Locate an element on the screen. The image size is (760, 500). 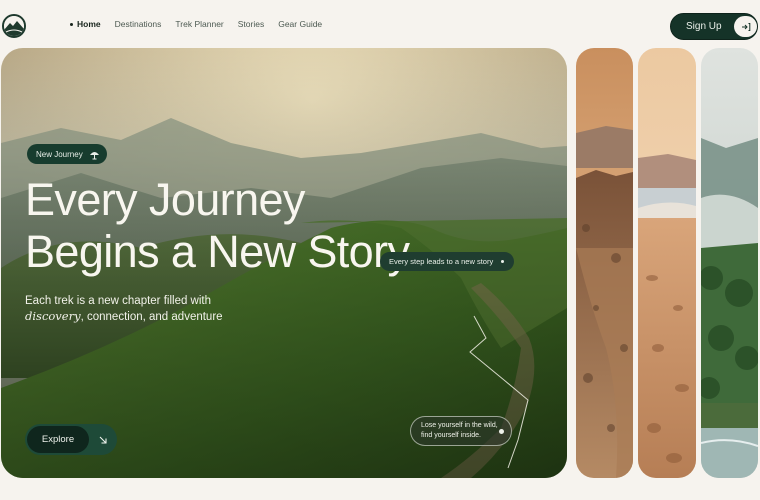
misty-forest-panel is located at coordinates (729, 263).